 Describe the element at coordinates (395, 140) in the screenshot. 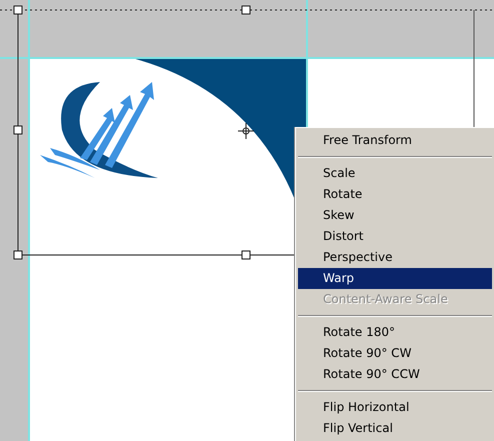

I see `menu-item: Free Transform` at that location.